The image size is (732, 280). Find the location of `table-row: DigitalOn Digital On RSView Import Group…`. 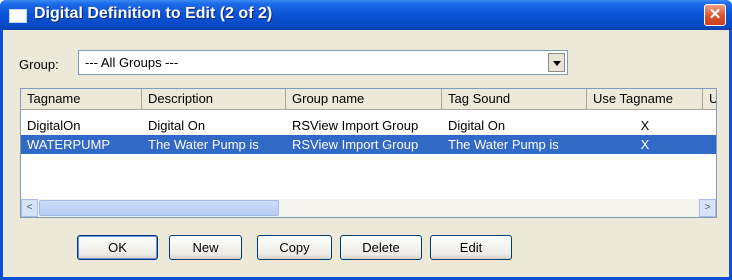

table-row: DigitalOn Digital On RSView Import Group… is located at coordinates (368, 125).